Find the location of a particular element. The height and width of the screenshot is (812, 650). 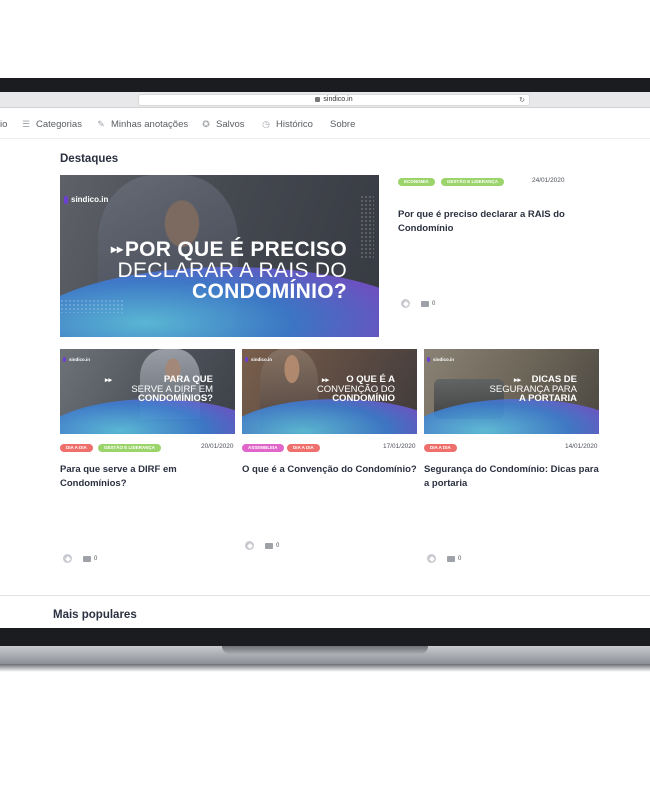

nav-item-minhas-anotacoes: ✎ Minhas anotações is located at coordinates (142, 124).